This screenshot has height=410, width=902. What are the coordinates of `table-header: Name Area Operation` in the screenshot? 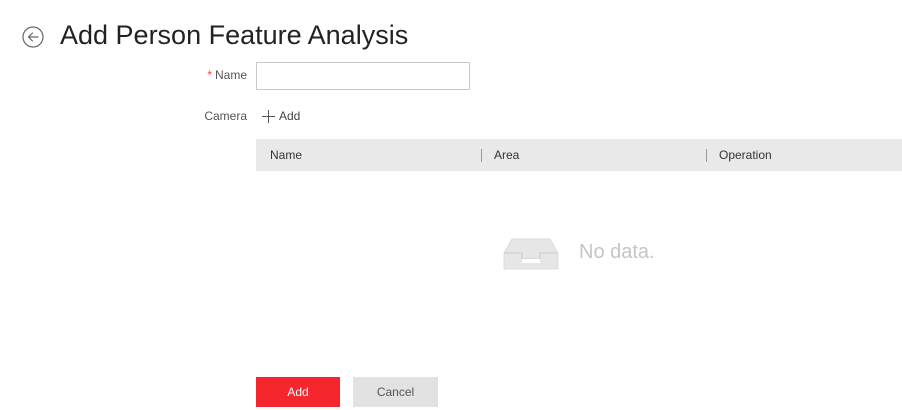 It's located at (579, 155).